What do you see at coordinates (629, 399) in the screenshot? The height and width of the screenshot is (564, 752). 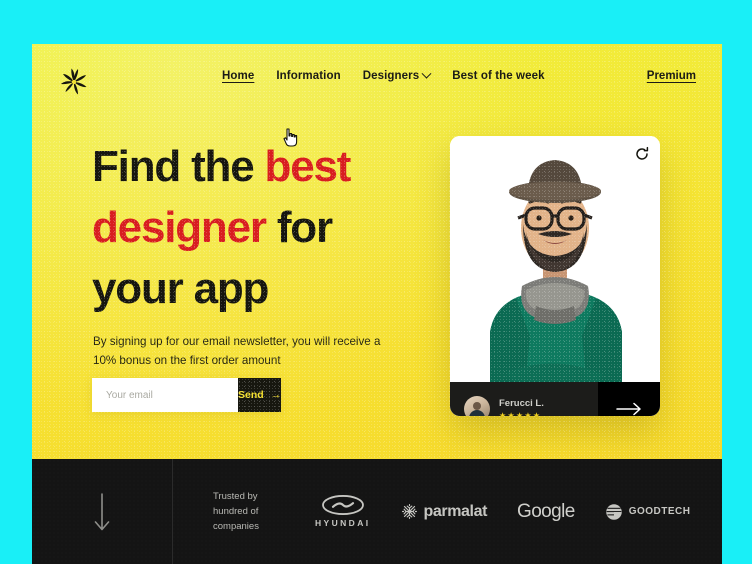 I see `designer-next-button` at bounding box center [629, 399].